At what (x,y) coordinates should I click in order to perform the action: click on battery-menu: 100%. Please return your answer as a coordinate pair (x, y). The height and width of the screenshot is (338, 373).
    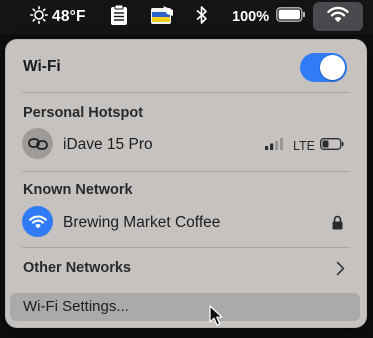
    Looking at the image, I should click on (269, 17).